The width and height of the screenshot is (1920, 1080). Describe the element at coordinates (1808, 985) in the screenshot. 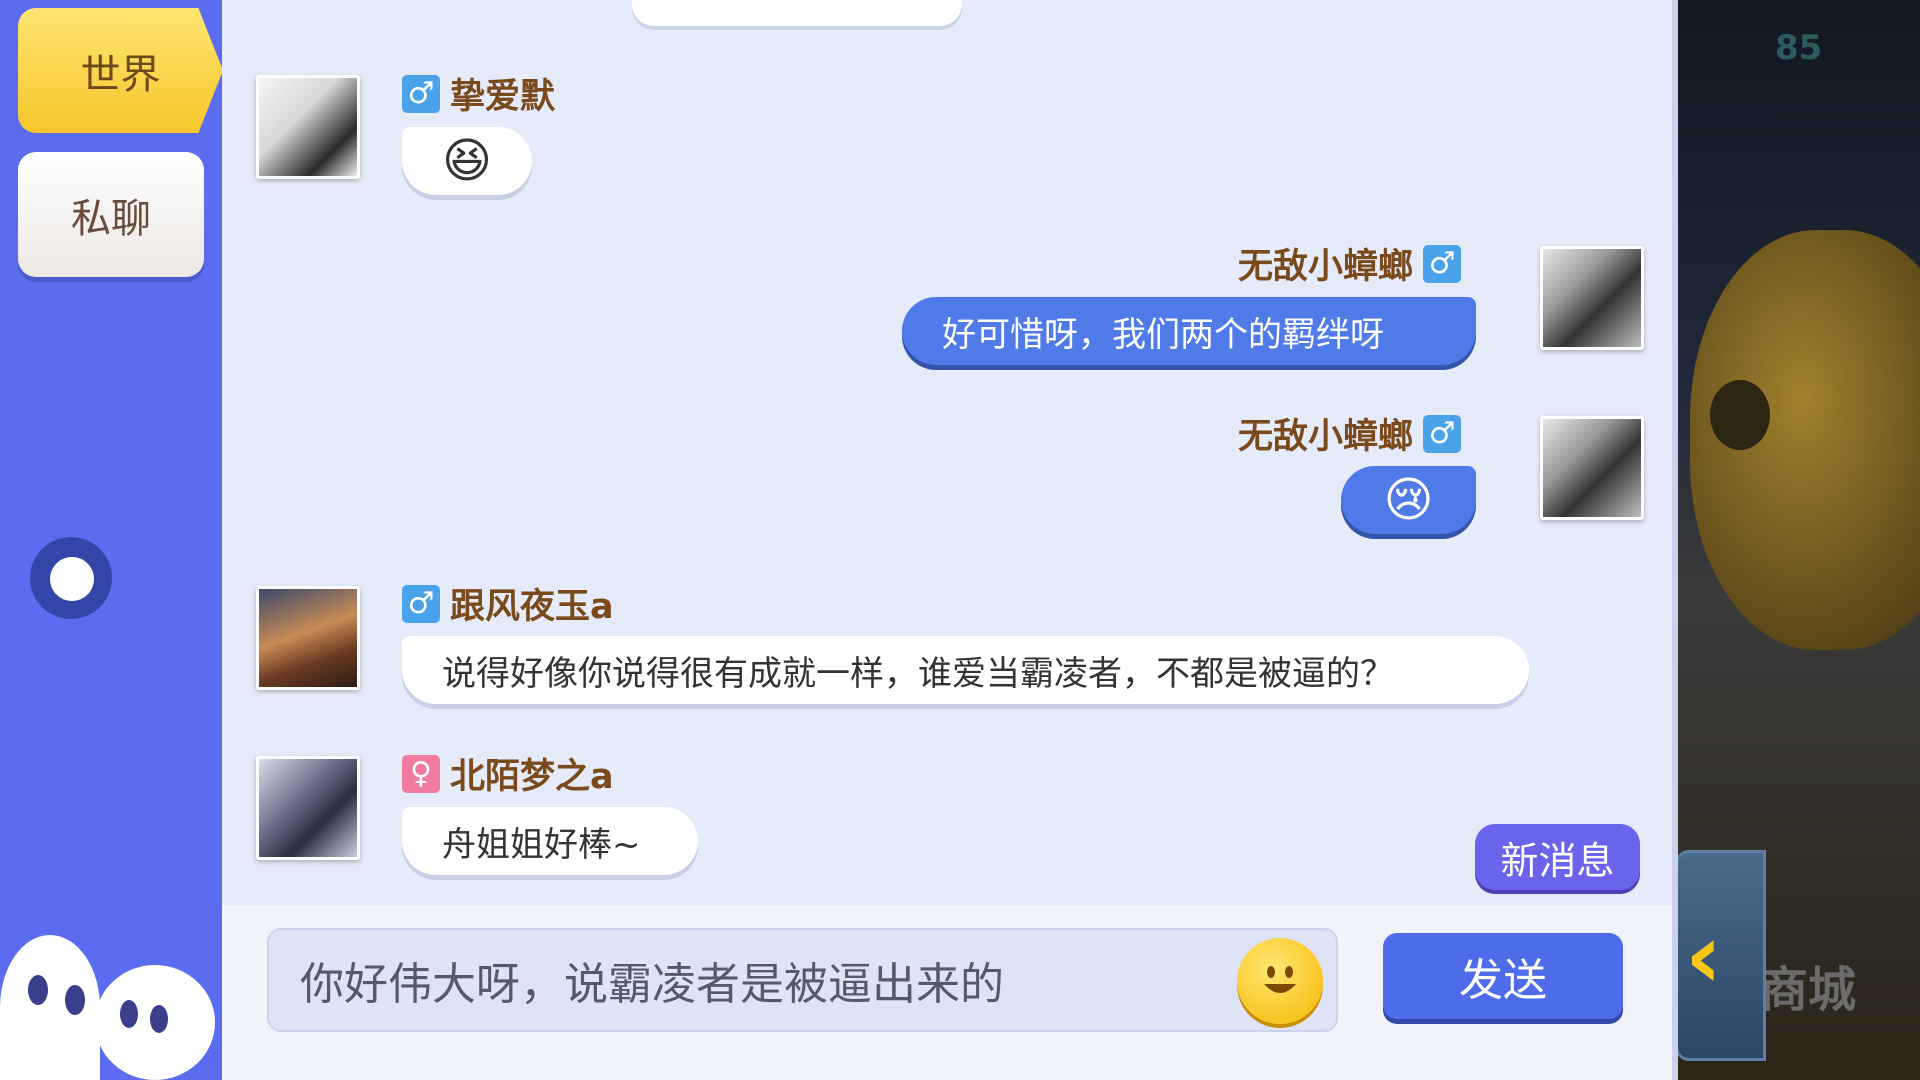

I see `shop-label: 商城` at that location.